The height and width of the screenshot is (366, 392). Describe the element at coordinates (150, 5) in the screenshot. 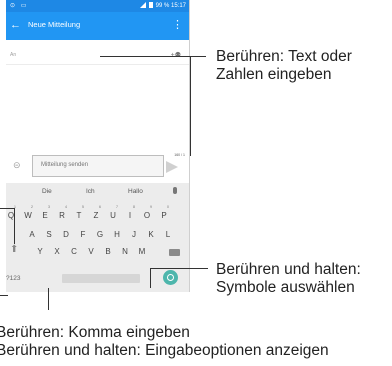

I see `battery-icon` at that location.